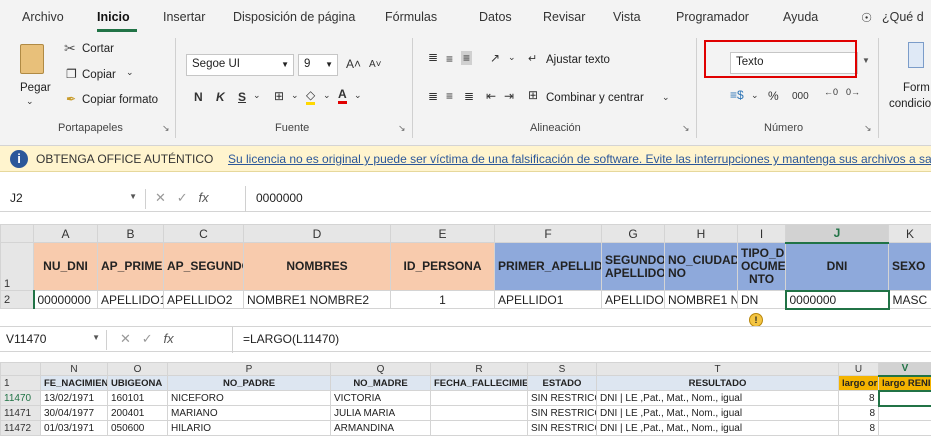  Describe the element at coordinates (380, 413) in the screenshot. I see `table-cell: JULIA MARIA` at that location.